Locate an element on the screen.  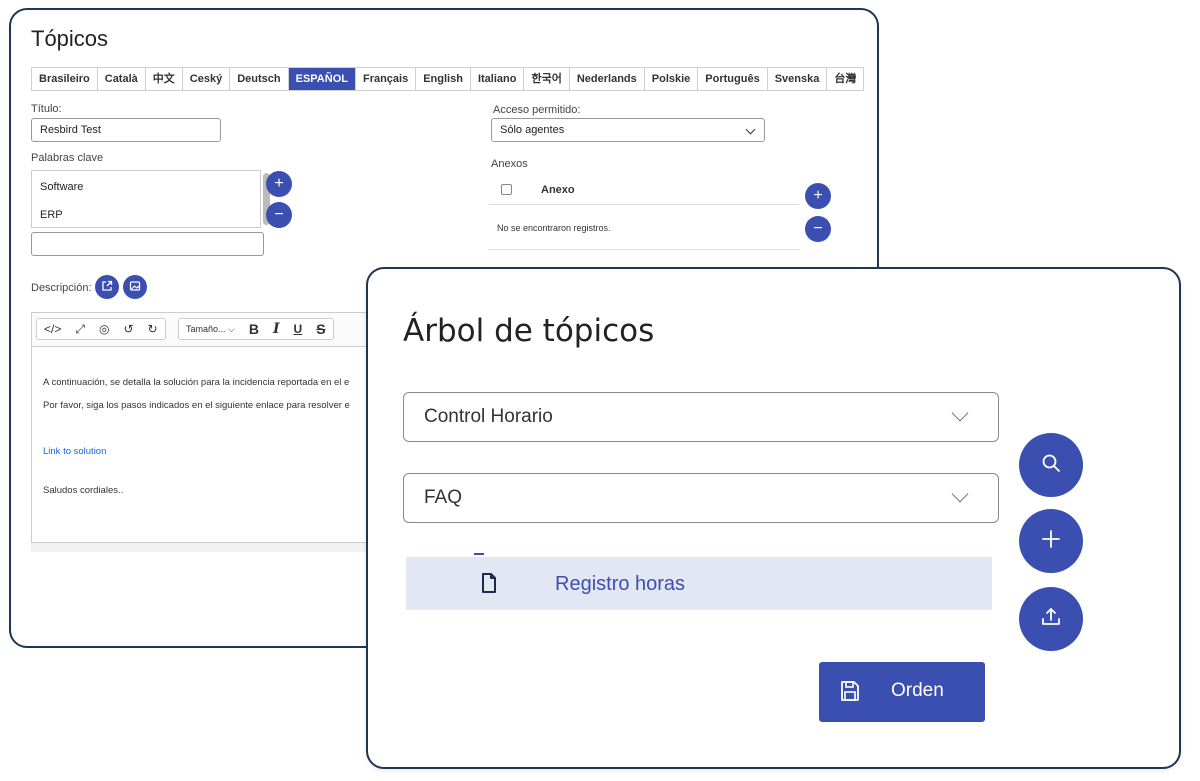
external-link-icon is located at coordinates (107, 287).